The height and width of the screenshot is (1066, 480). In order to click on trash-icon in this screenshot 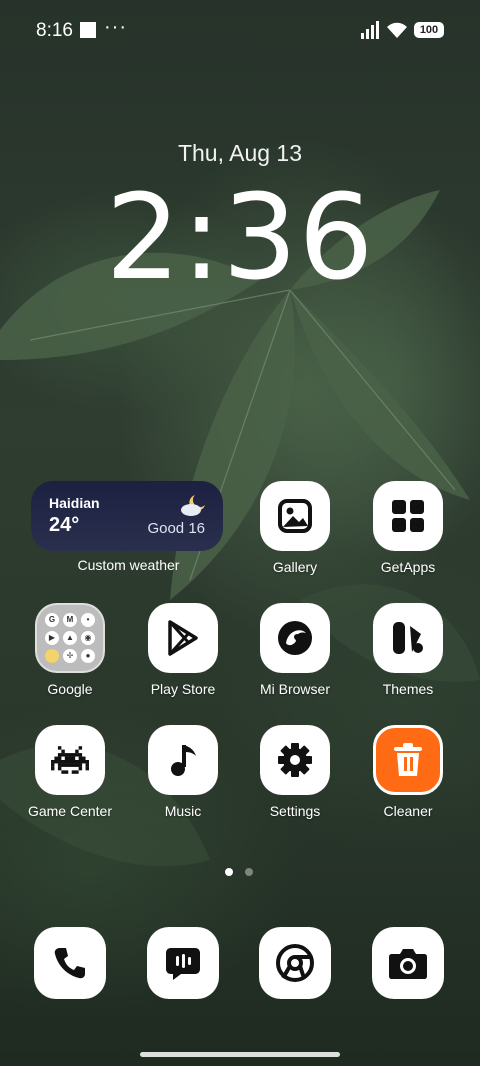, I will do `click(408, 759)`.